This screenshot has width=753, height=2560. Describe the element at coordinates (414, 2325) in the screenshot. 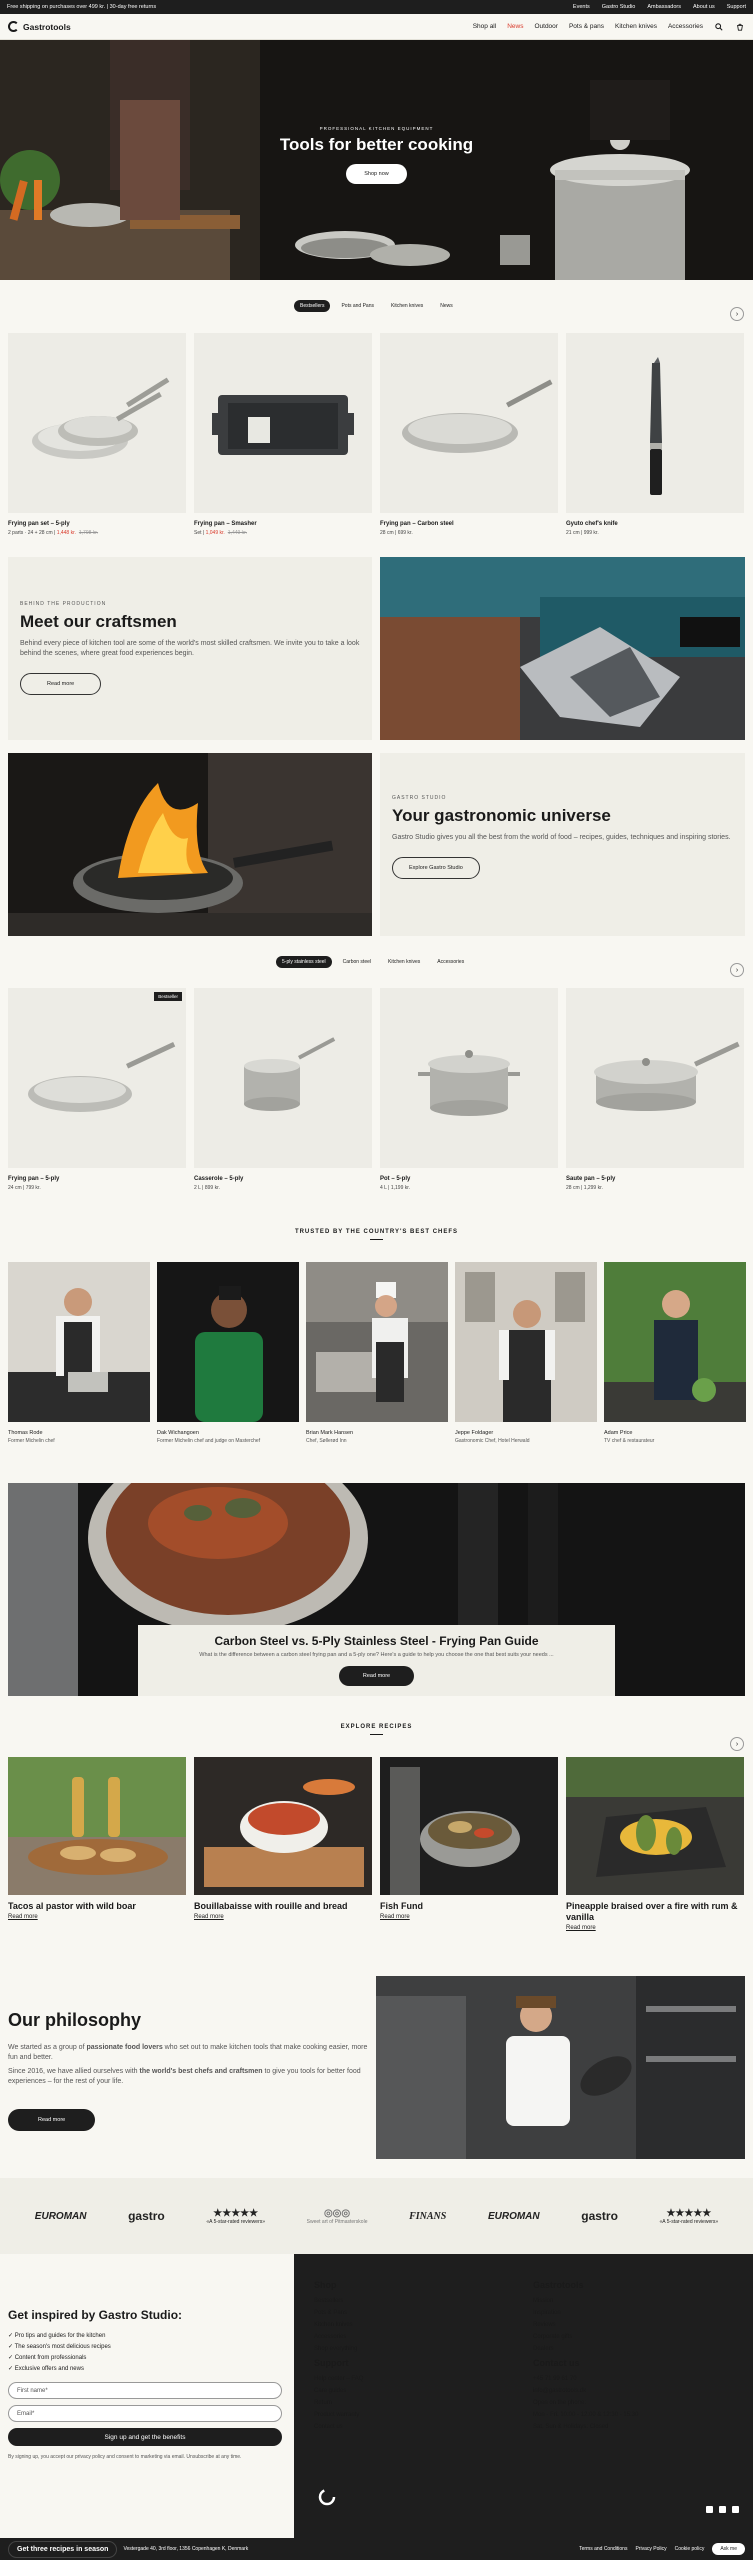

I see `footer-link: Kitchen knives` at that location.